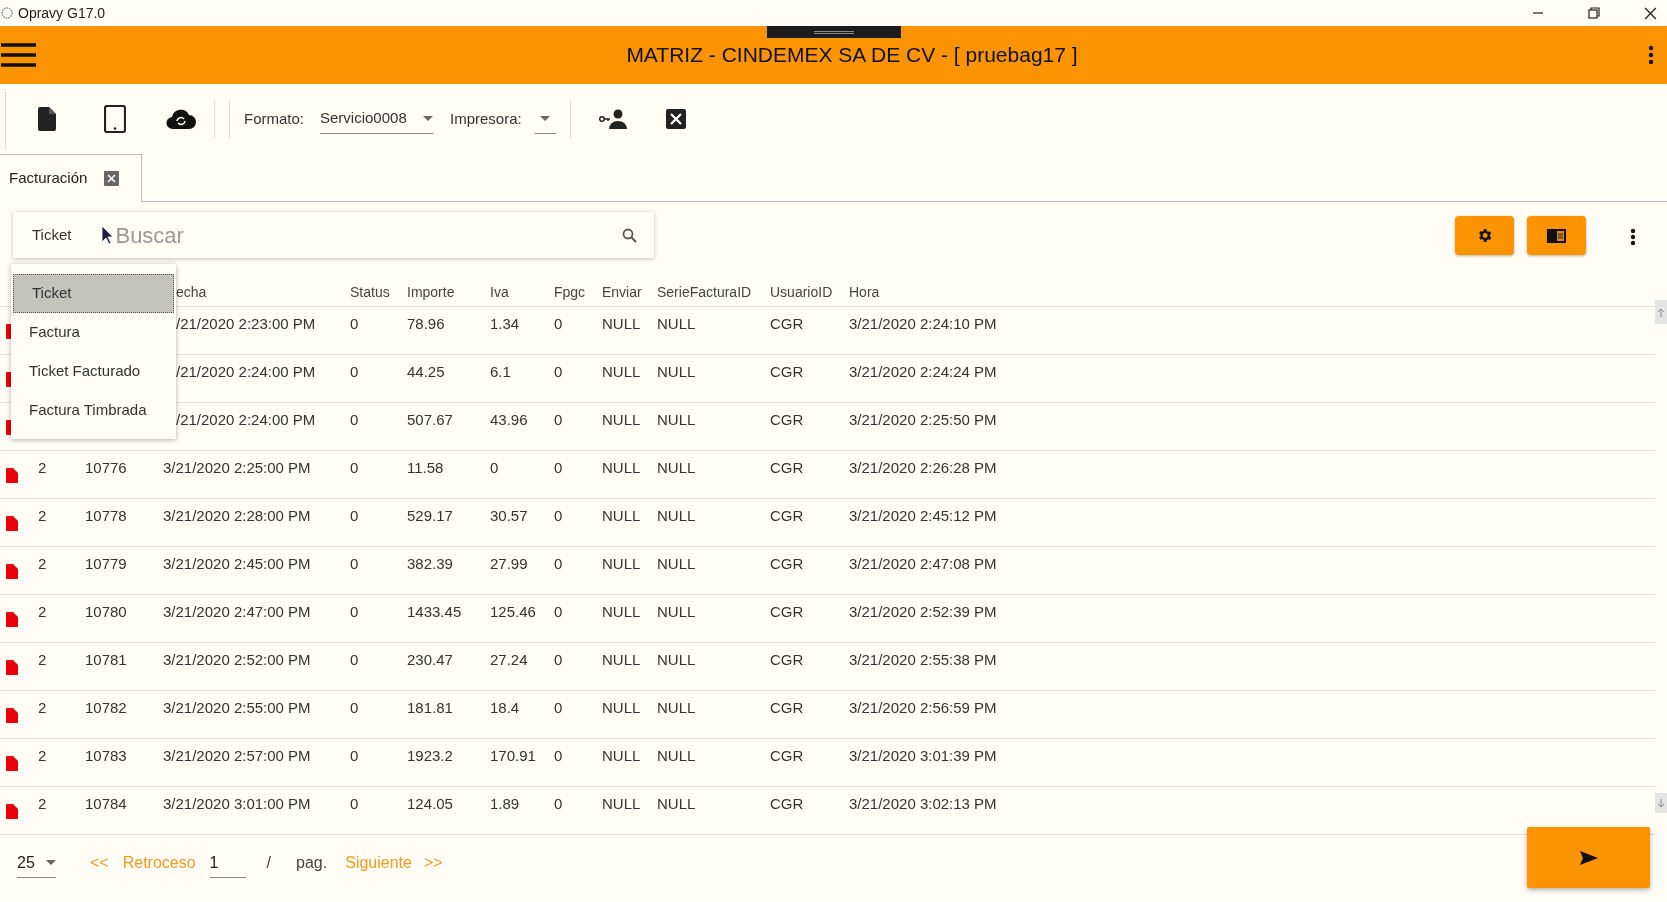 The image size is (1667, 902). Describe the element at coordinates (430, 515) in the screenshot. I see `table-cell: 529.17` at that location.